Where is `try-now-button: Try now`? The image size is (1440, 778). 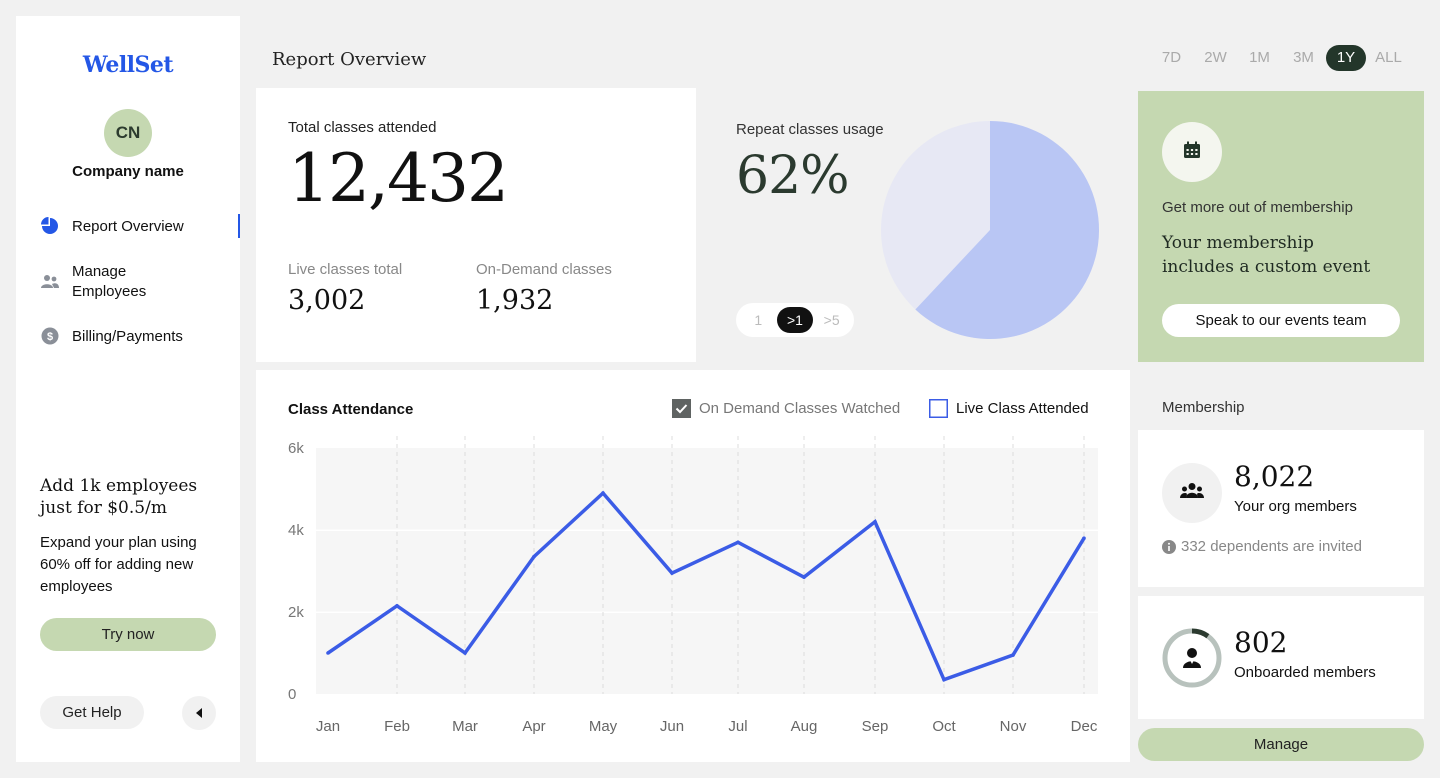 try-now-button: Try now is located at coordinates (128, 634).